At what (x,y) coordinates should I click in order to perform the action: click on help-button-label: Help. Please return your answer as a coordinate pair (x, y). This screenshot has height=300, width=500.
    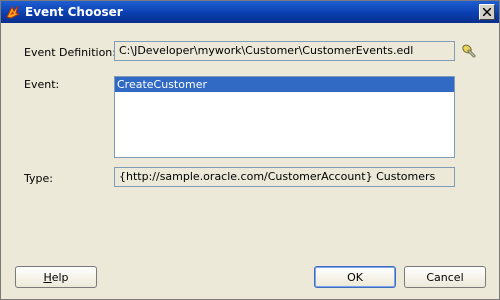
    Looking at the image, I should click on (56, 277).